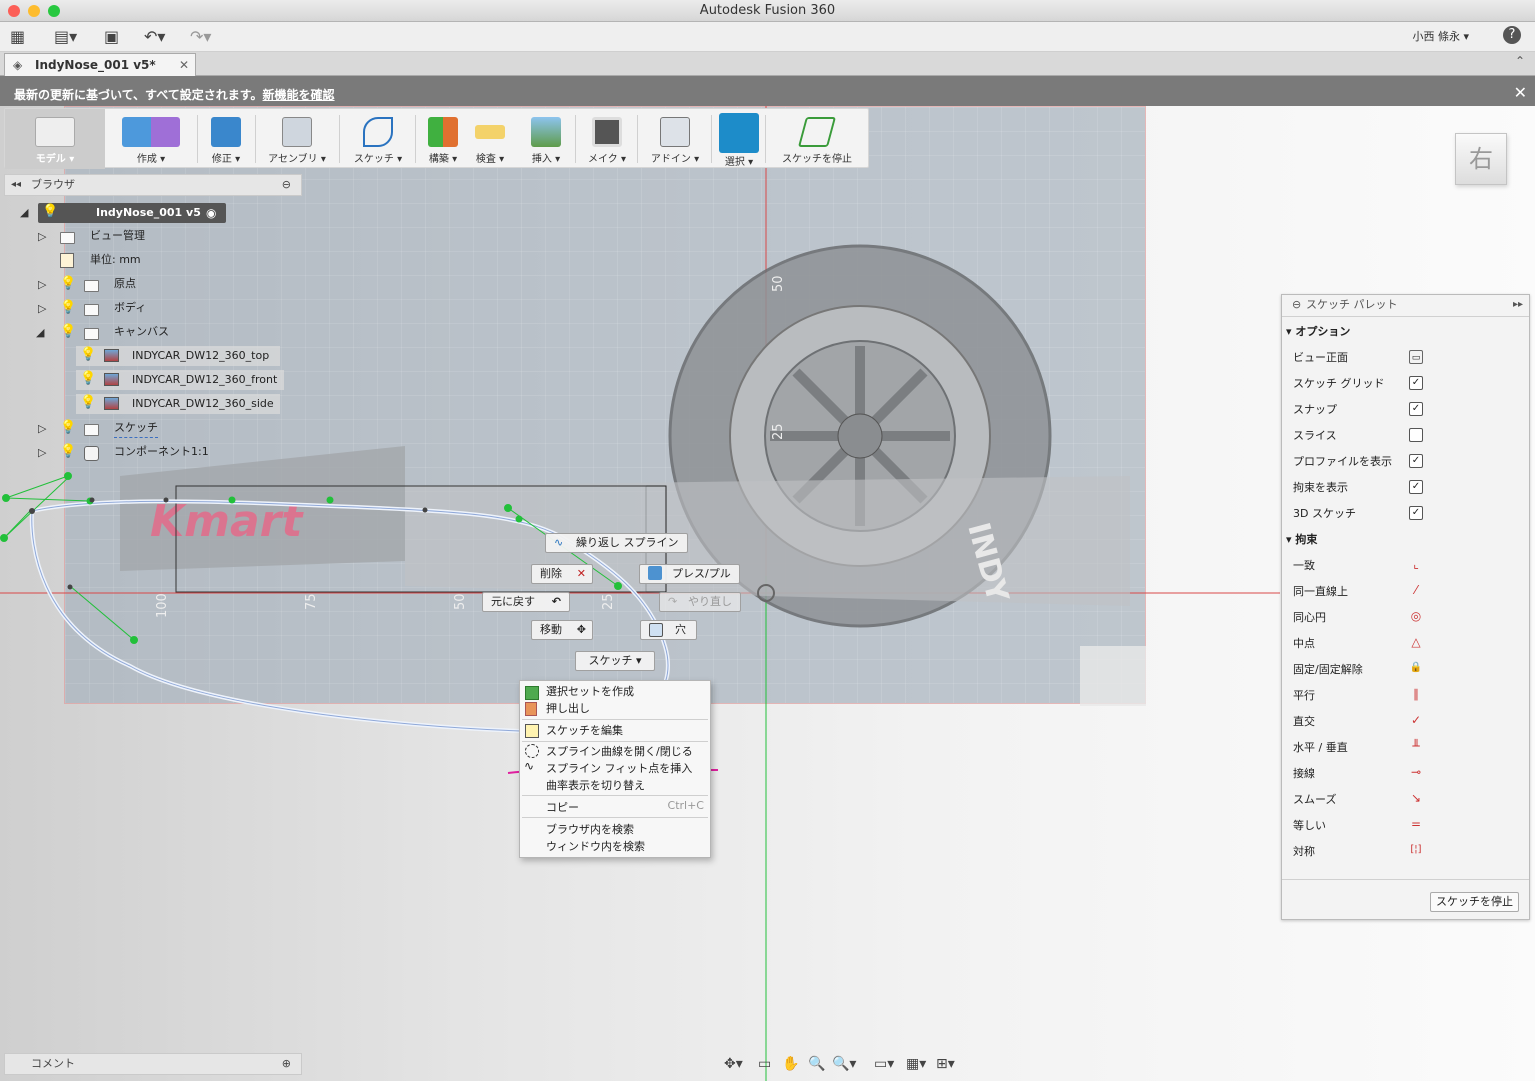 The height and width of the screenshot is (1081, 1535). What do you see at coordinates (100, 64) in the screenshot?
I see `document-tab: ◈ IndyNose_001 v5* ✕` at bounding box center [100, 64].